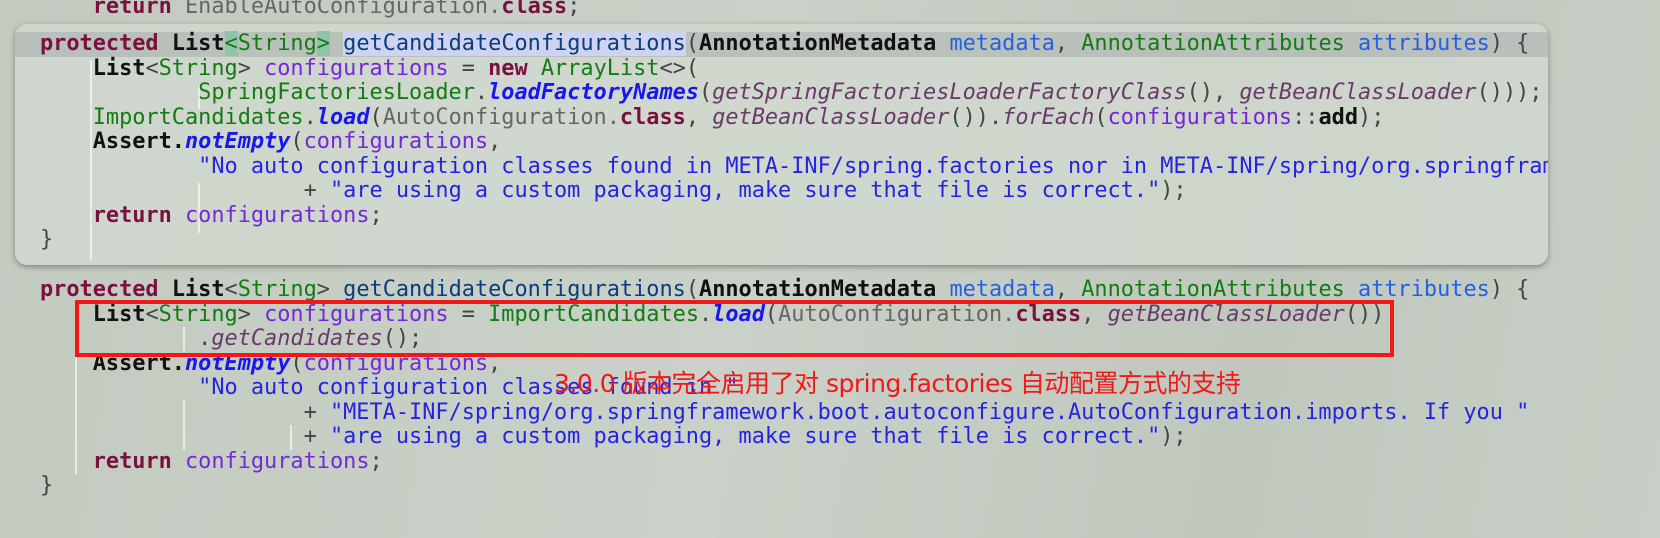  I want to click on code-token: add, so click(1338, 117).